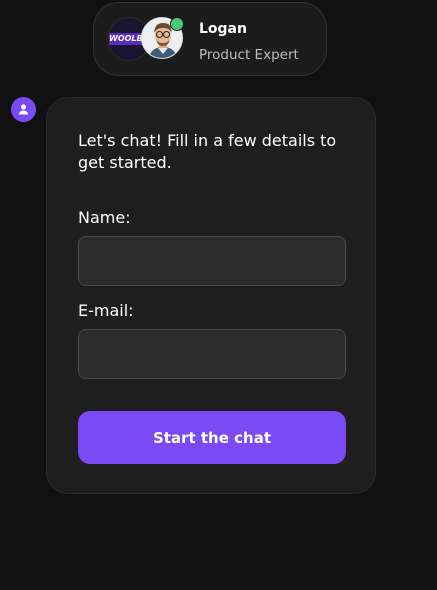 Image resolution: width=437 pixels, height=590 pixels. What do you see at coordinates (249, 55) in the screenshot?
I see `agent-role: Product Expert` at bounding box center [249, 55].